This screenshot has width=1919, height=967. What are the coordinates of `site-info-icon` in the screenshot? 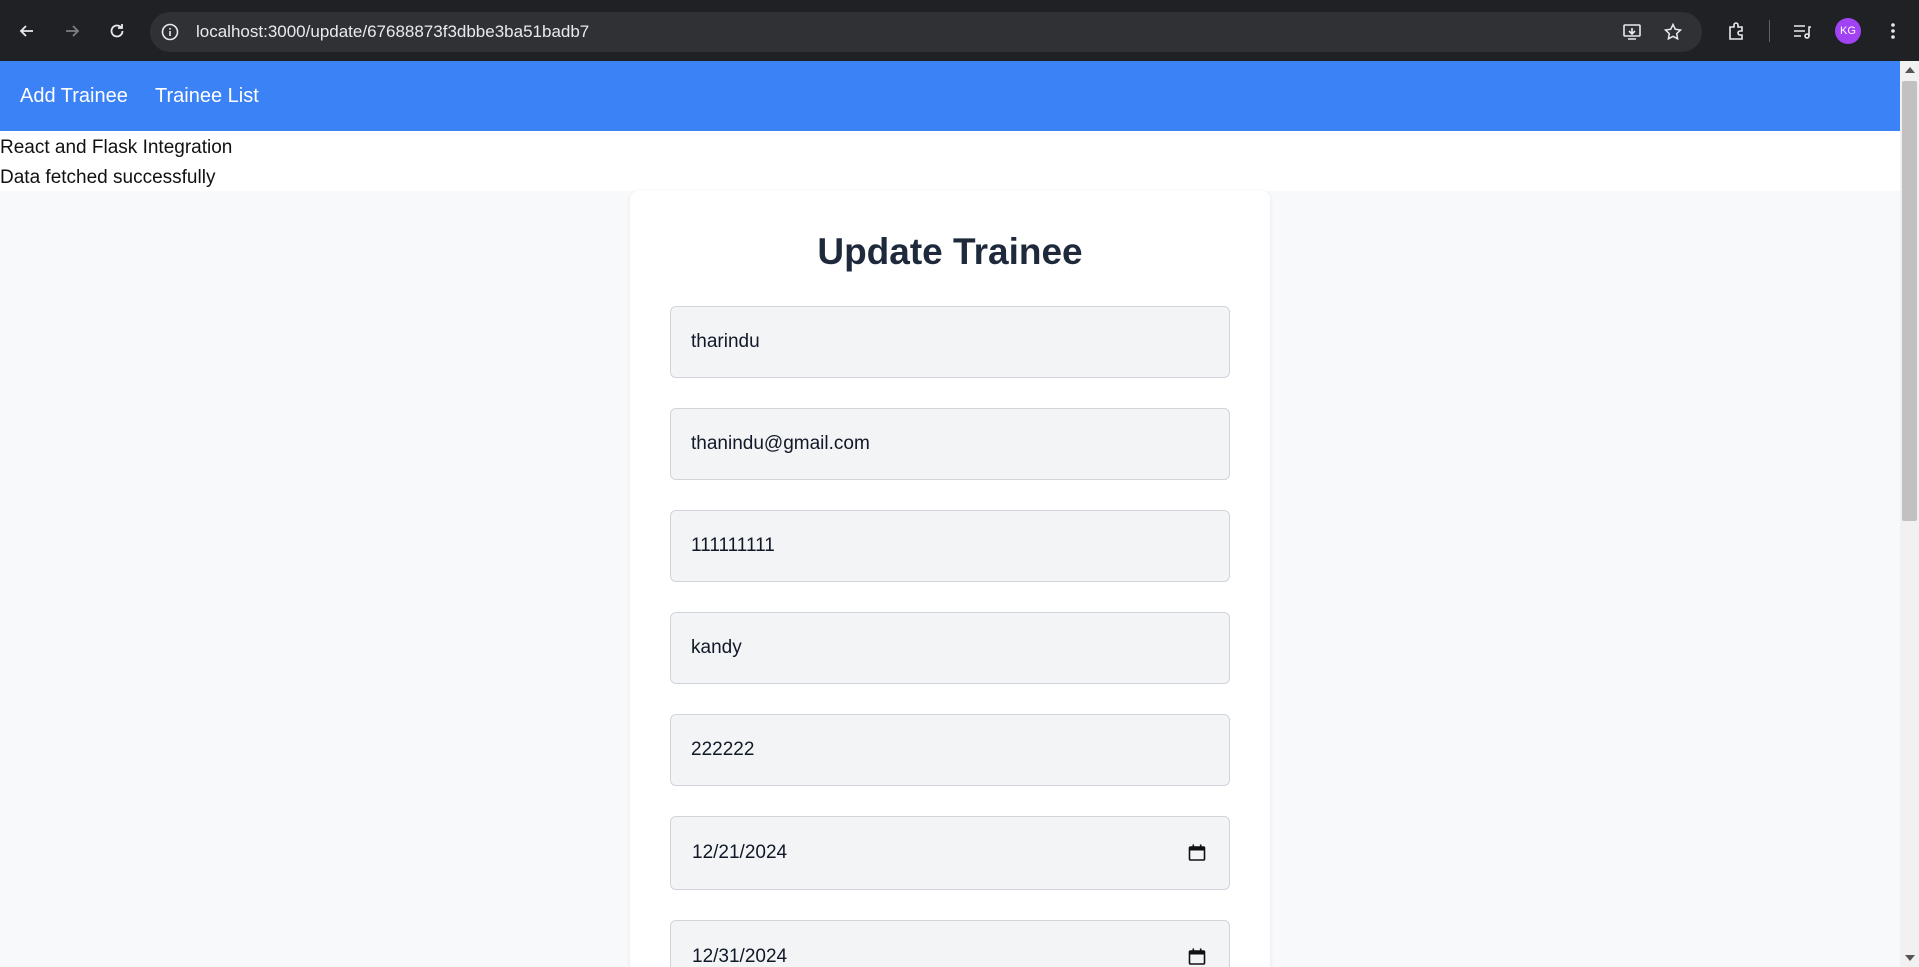 It's located at (170, 32).